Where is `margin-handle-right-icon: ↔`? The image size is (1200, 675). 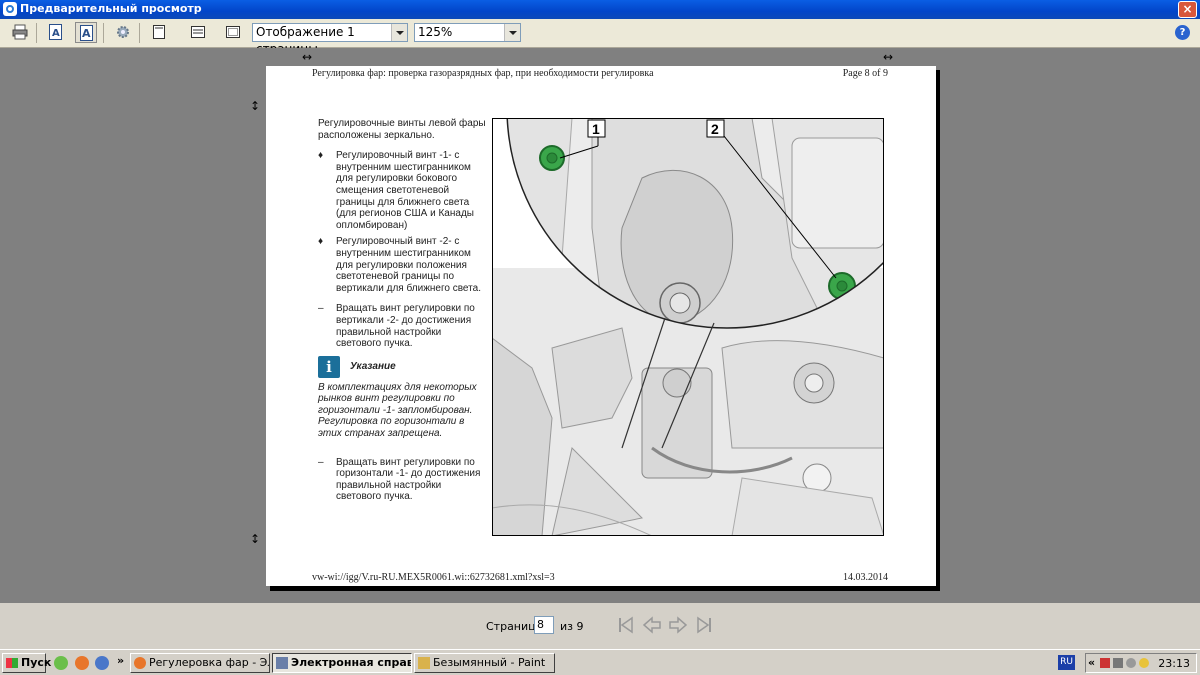 margin-handle-right-icon: ↔ is located at coordinates (888, 57).